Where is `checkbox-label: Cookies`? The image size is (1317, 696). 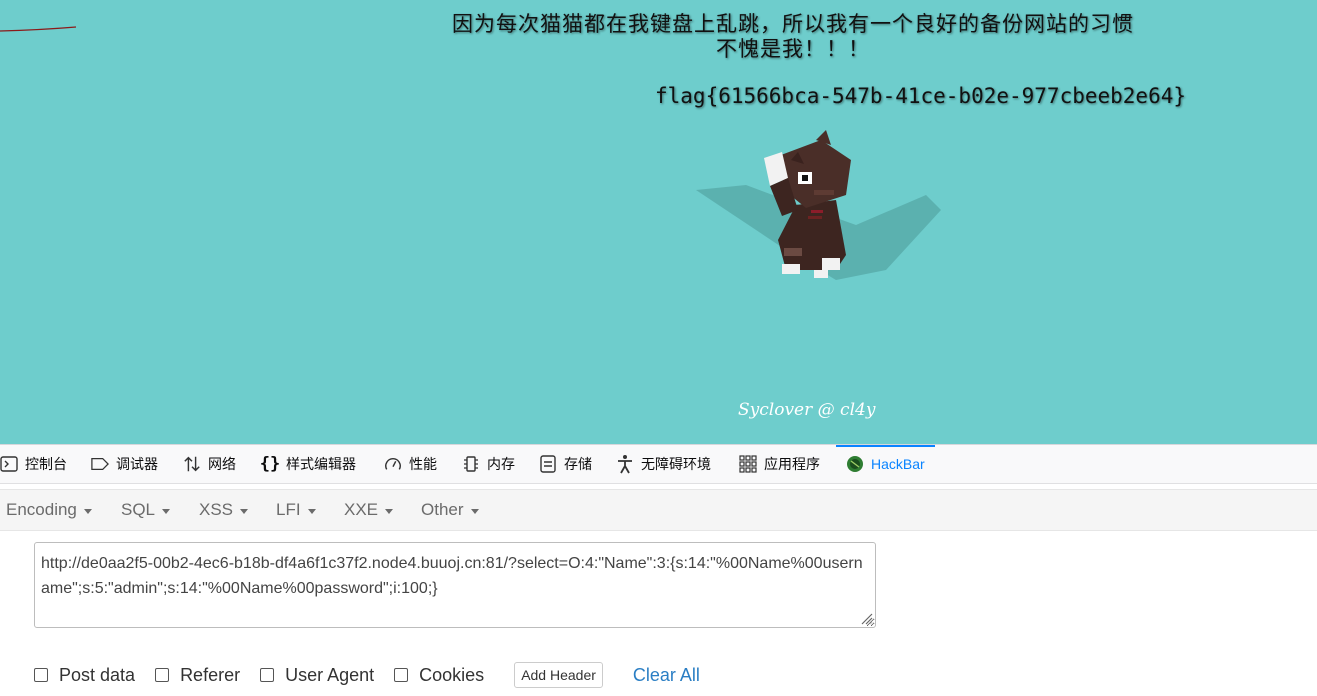
checkbox-label: Cookies is located at coordinates (452, 674).